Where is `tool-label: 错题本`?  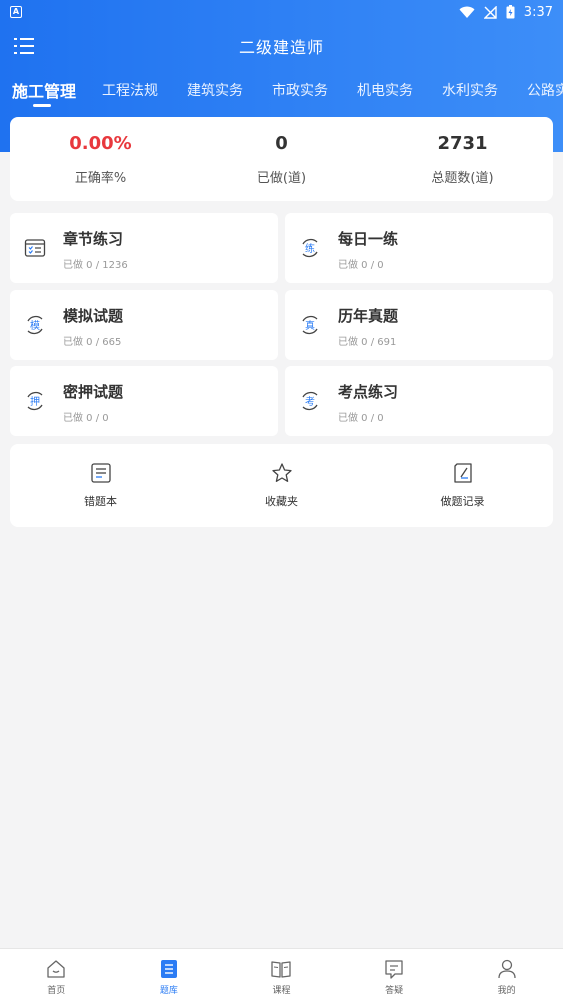
tool-label: 错题本 is located at coordinates (100, 501).